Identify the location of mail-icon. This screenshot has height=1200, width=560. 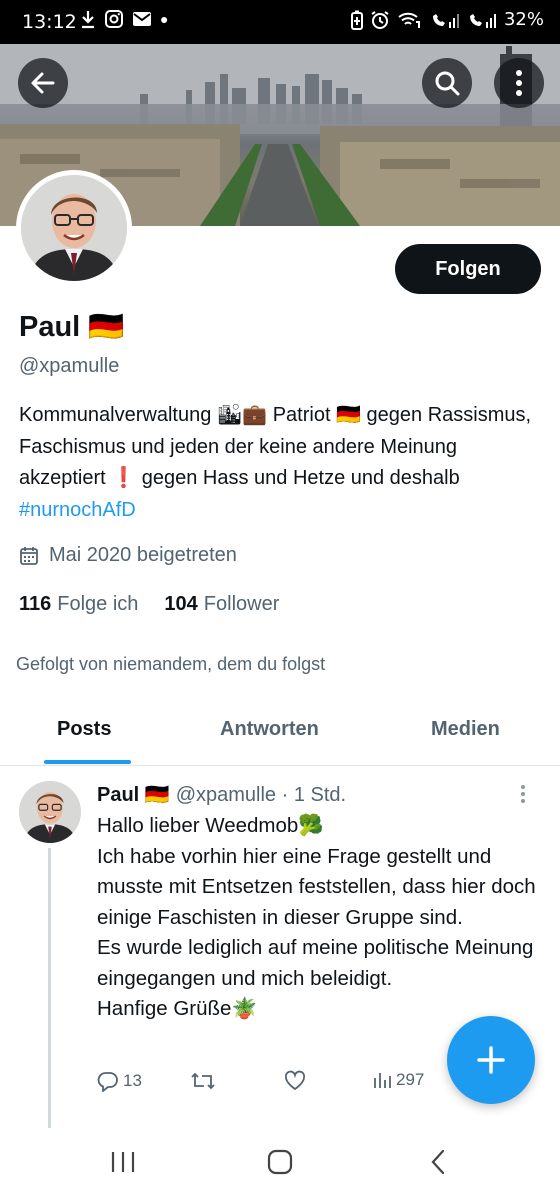
(142, 19).